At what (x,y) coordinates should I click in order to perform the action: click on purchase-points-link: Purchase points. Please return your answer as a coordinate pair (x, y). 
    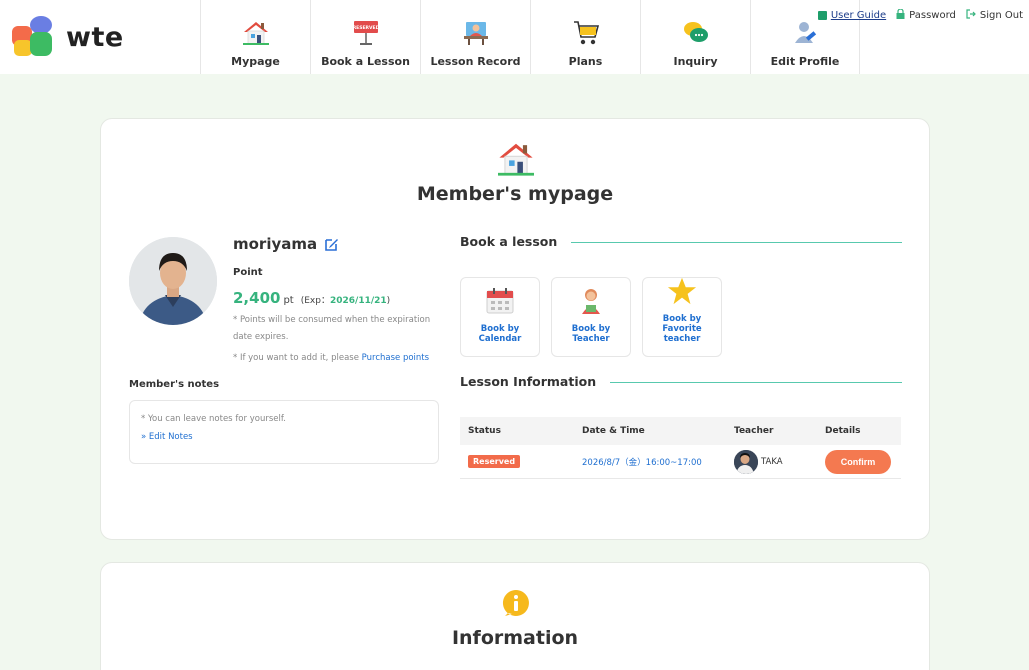
    Looking at the image, I should click on (395, 358).